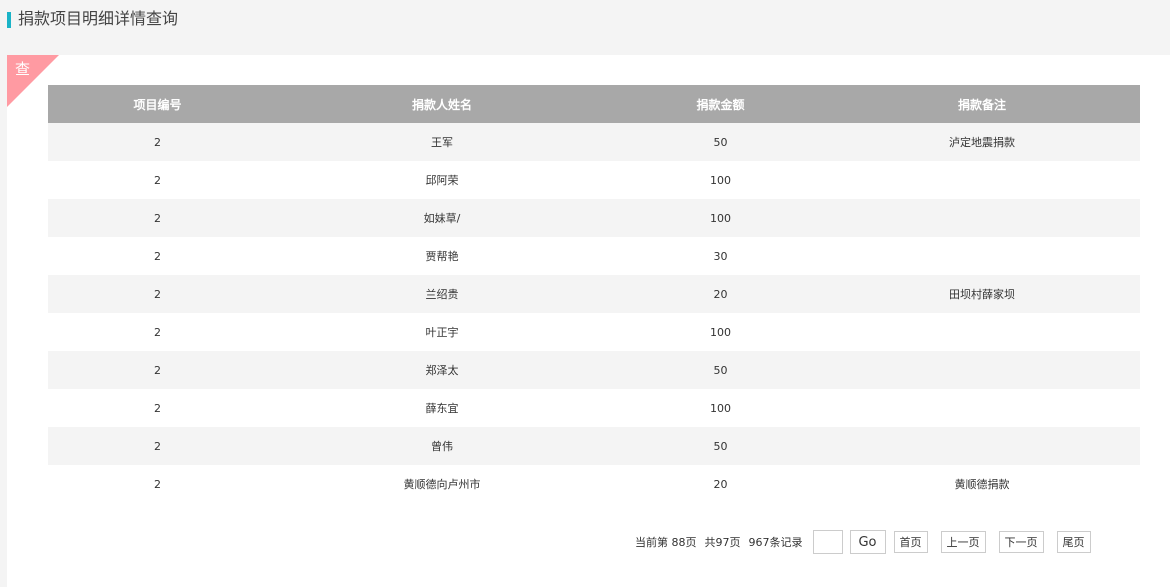  I want to click on table-row: 2 如妹草/ 100, so click(594, 218).